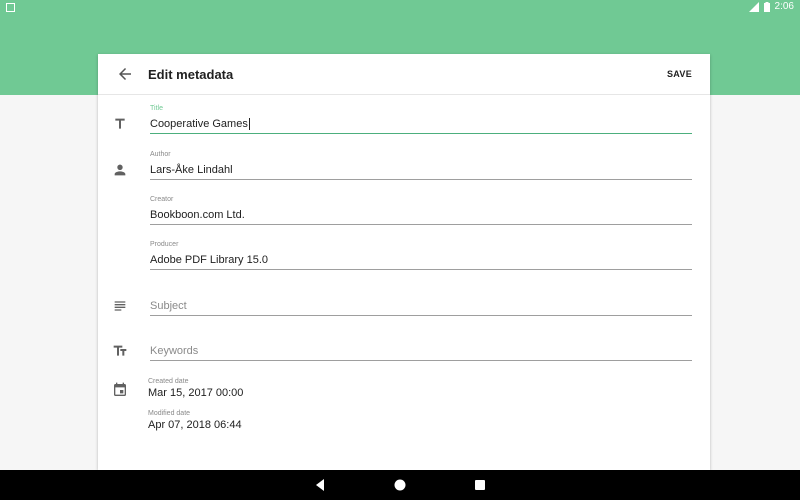  What do you see at coordinates (196, 393) in the screenshot?
I see `created-date-value: Mar 15, 2017 00:00` at bounding box center [196, 393].